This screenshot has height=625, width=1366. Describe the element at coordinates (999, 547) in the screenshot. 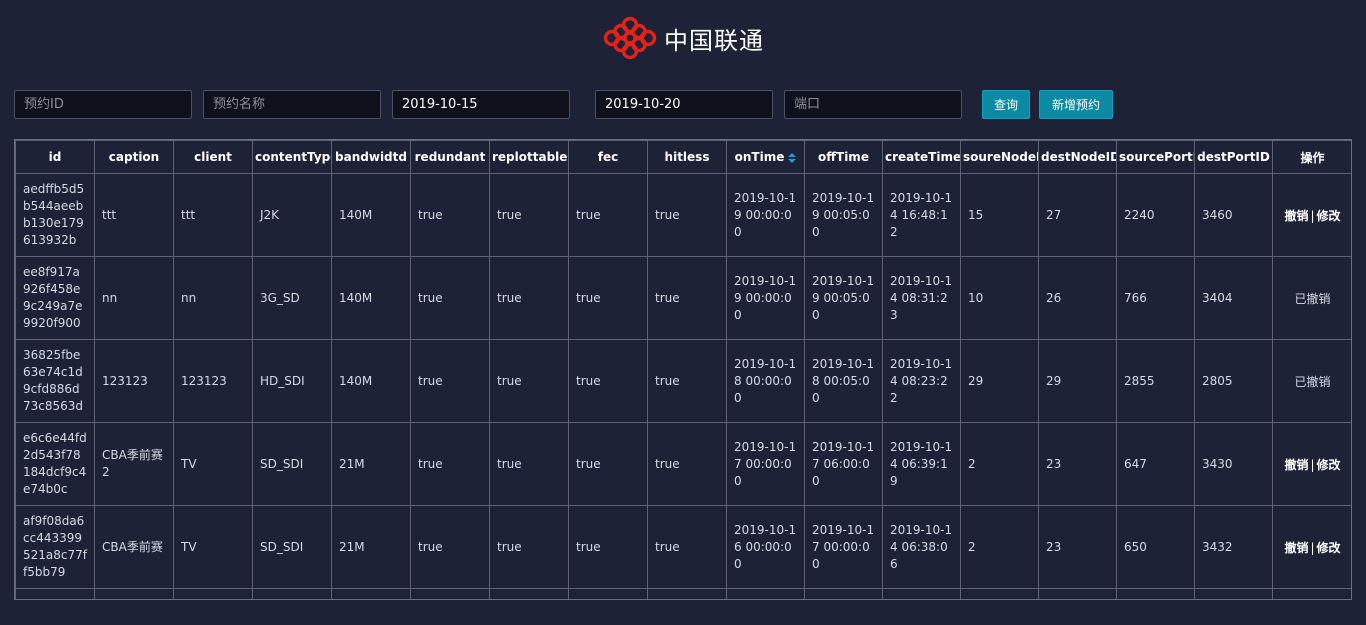

I see `cell-source-node-id: 2` at that location.